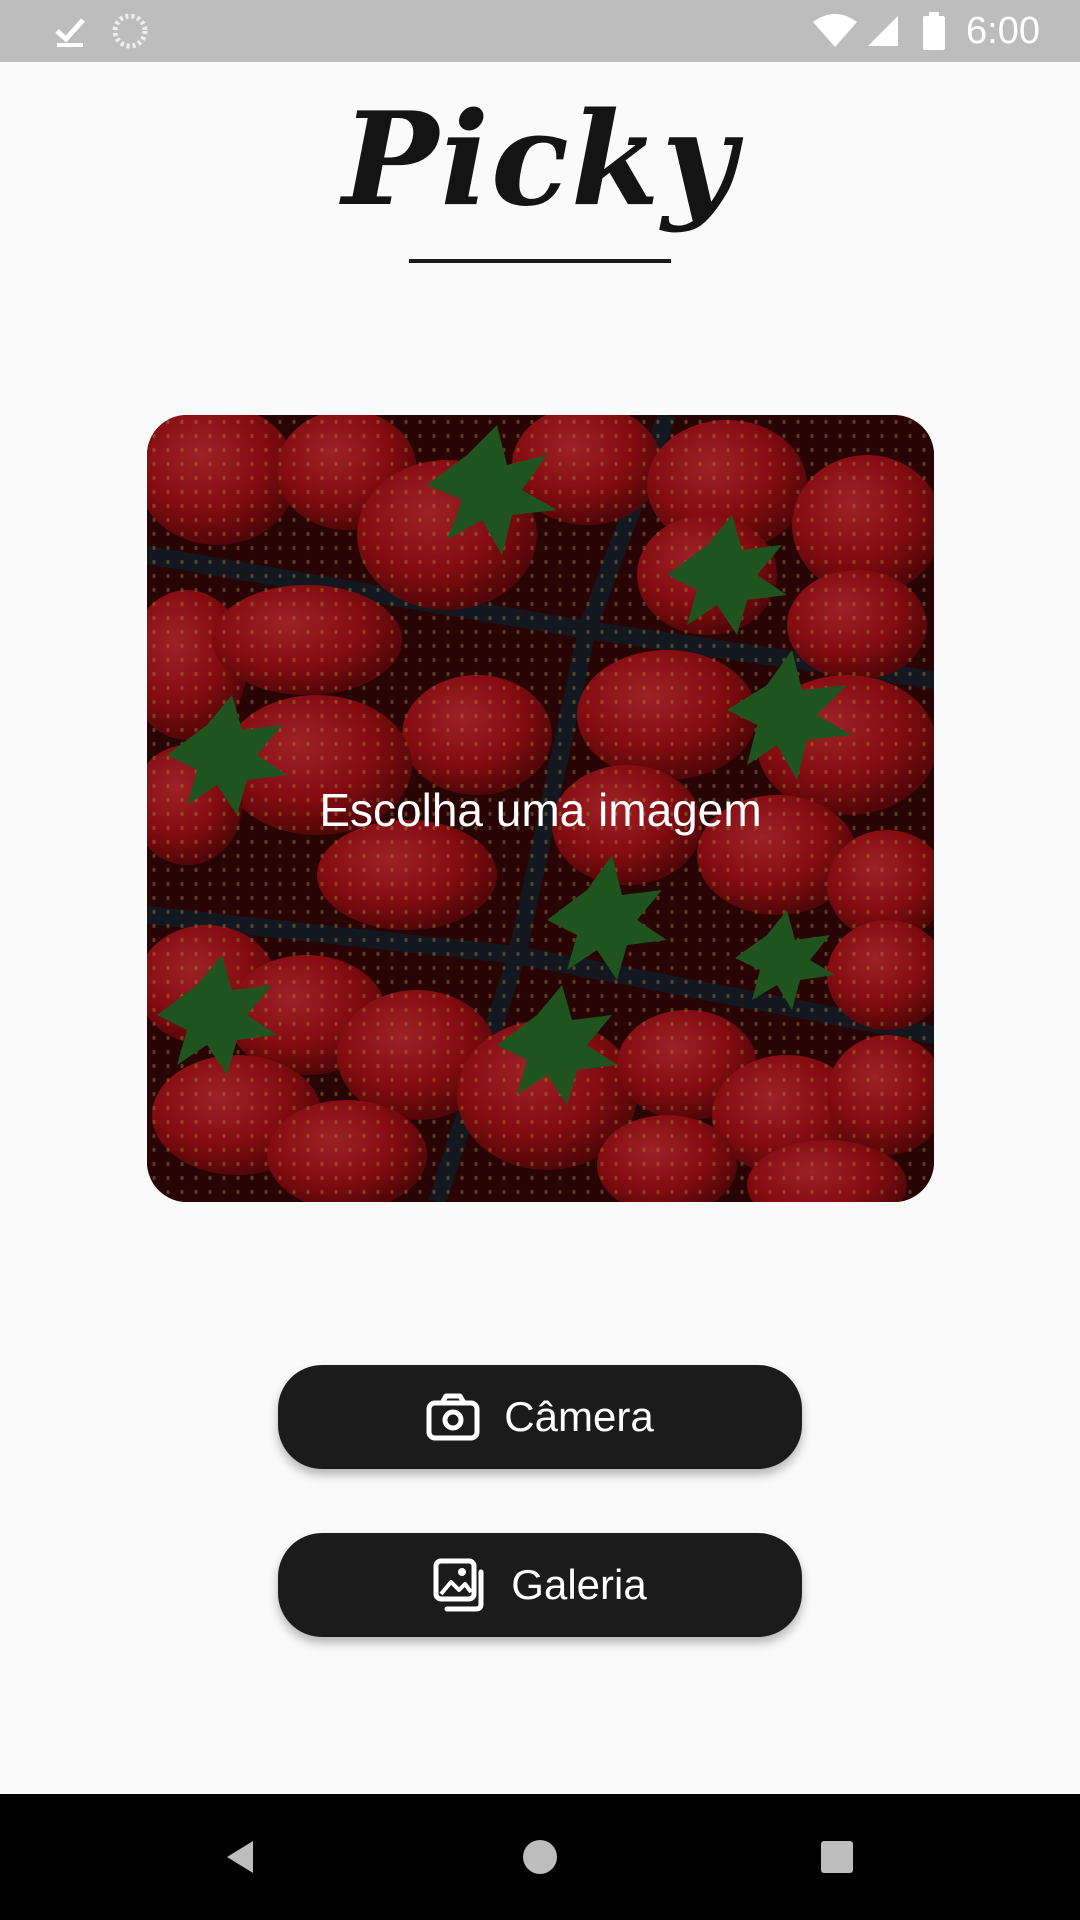  I want to click on gallery-button: Galeria, so click(540, 1585).